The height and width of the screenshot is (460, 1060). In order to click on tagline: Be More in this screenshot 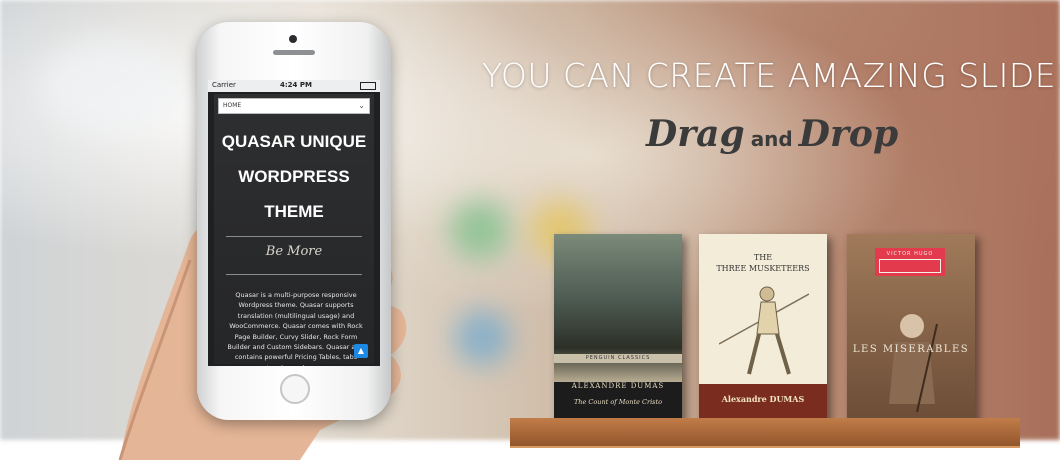, I will do `click(294, 251)`.